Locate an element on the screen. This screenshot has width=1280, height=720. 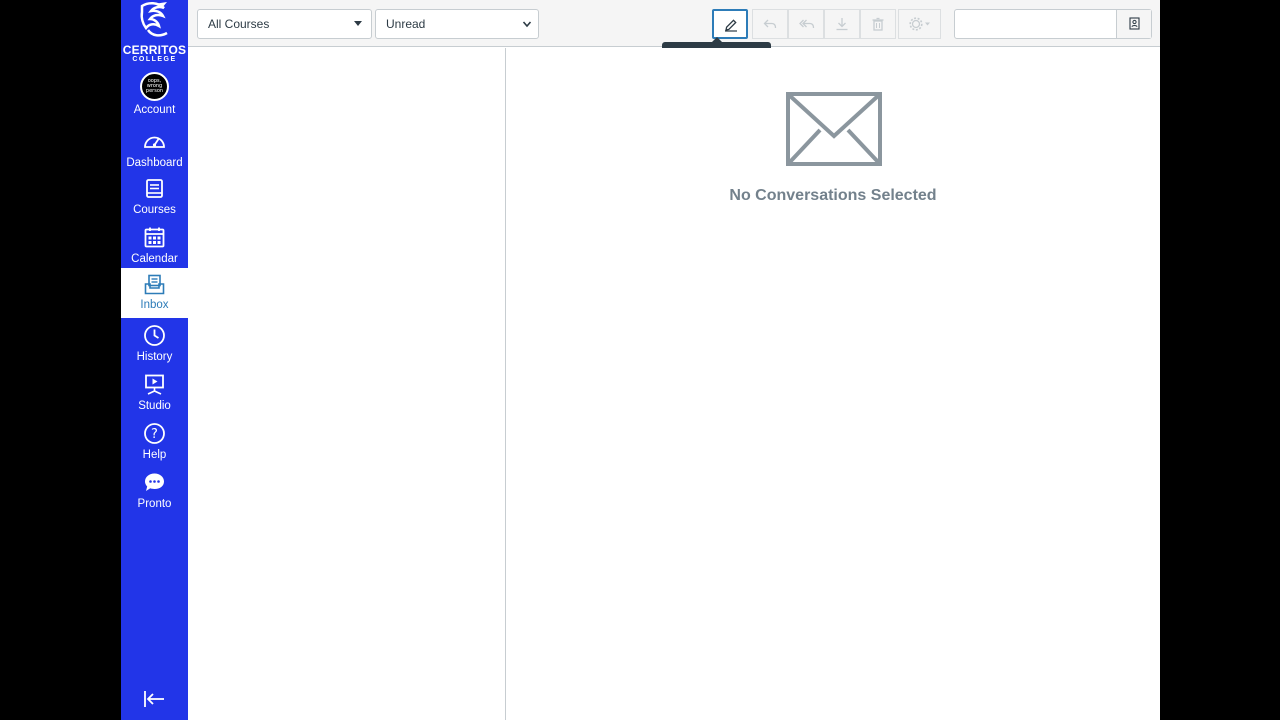
falcon-logo-icon is located at coordinates (154, 19).